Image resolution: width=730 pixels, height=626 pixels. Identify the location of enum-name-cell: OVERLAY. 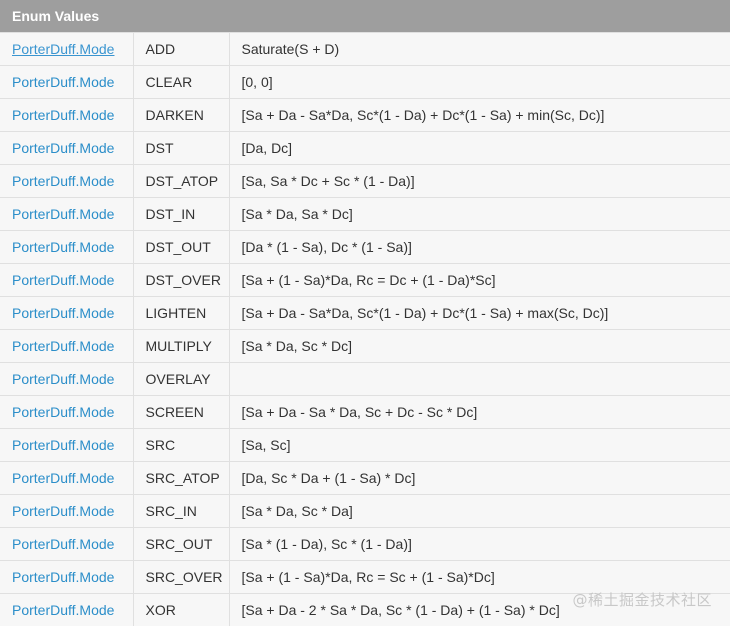
(181, 379).